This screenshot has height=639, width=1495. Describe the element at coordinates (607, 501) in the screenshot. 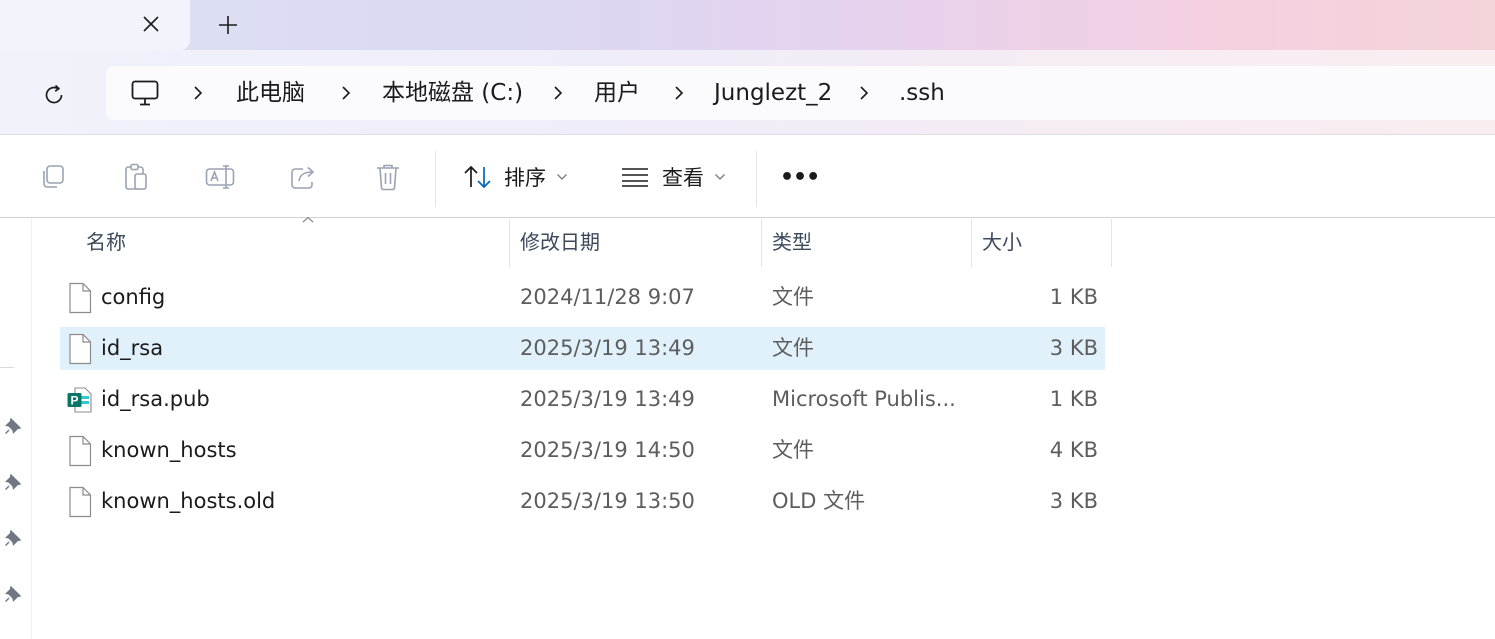

I see `file-modified-date: 2025/3/19 13:50` at that location.